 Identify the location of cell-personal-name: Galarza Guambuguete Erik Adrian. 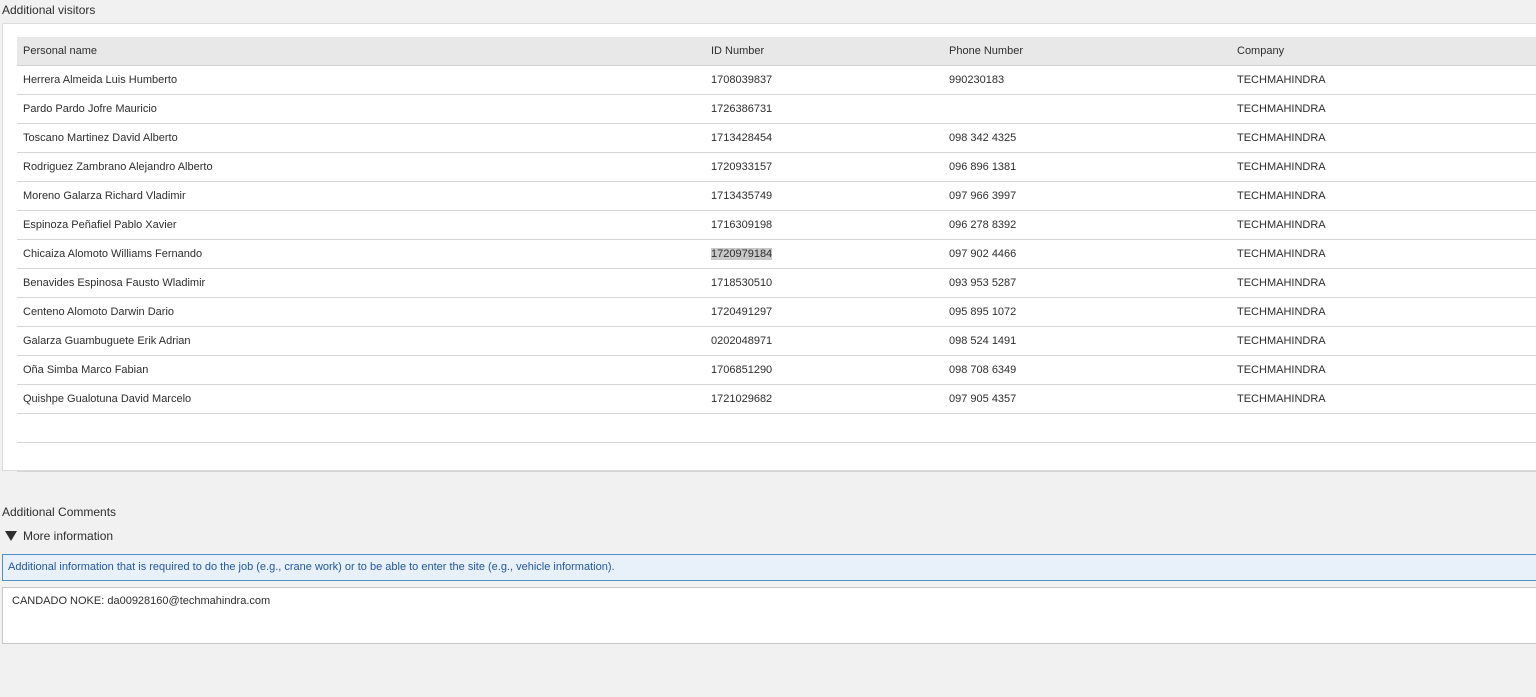
(361, 341).